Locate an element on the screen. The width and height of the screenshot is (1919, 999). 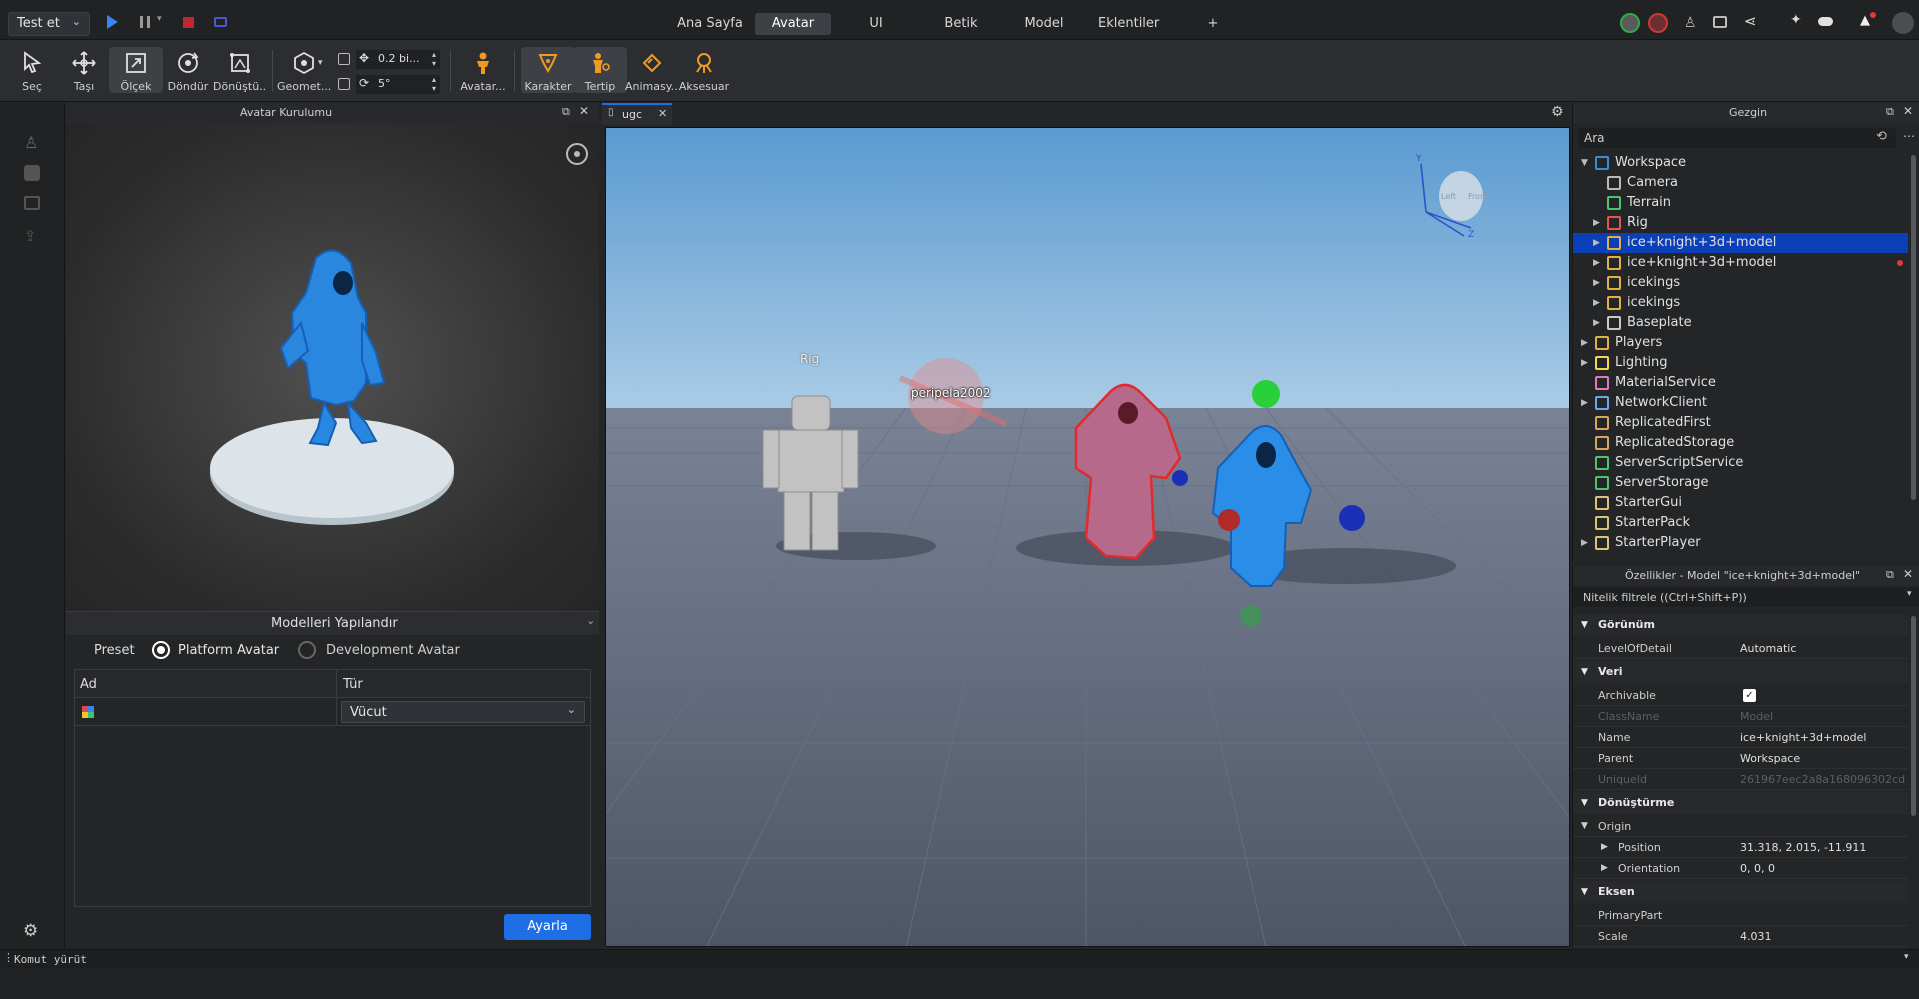
tab-model: Model is located at coordinates (1044, 24).